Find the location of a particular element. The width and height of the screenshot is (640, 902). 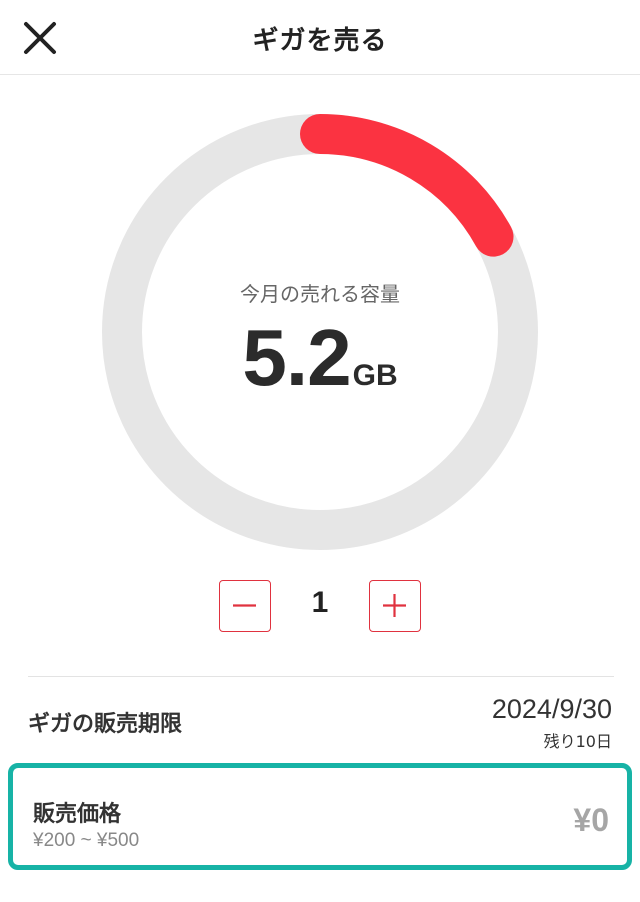

sale-price-field: 販売価格 ¥200 ~ ¥500 ¥0 is located at coordinates (320, 816).